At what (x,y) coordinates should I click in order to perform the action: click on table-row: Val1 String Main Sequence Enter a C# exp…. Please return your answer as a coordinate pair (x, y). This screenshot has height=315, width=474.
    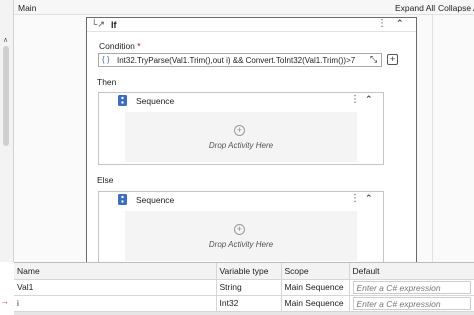
    Looking at the image, I should click on (244, 287).